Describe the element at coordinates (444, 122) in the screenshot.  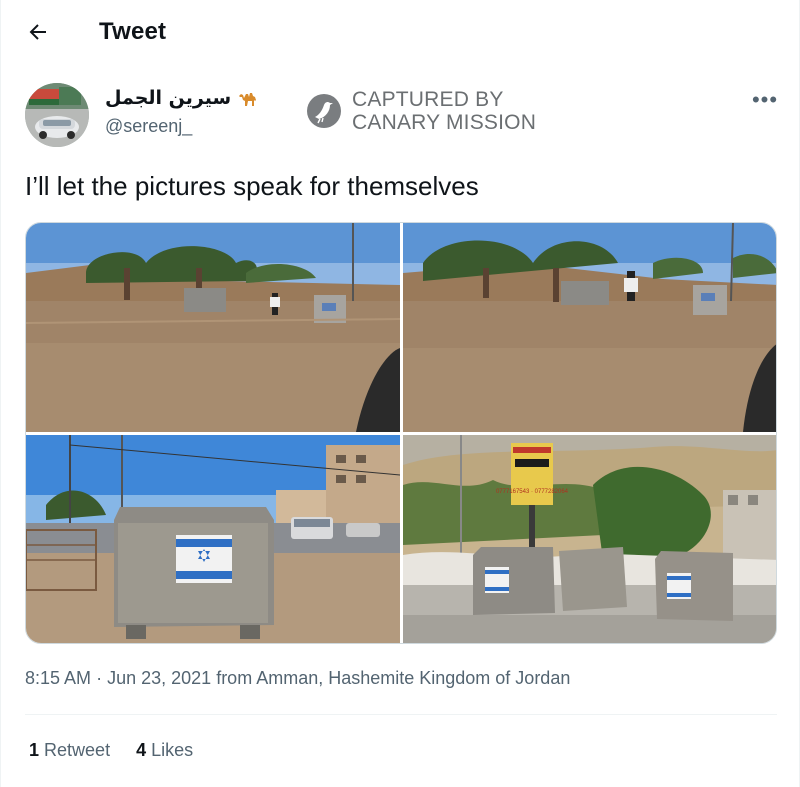
I see `watermark-line-2: CANARY MISSION` at that location.